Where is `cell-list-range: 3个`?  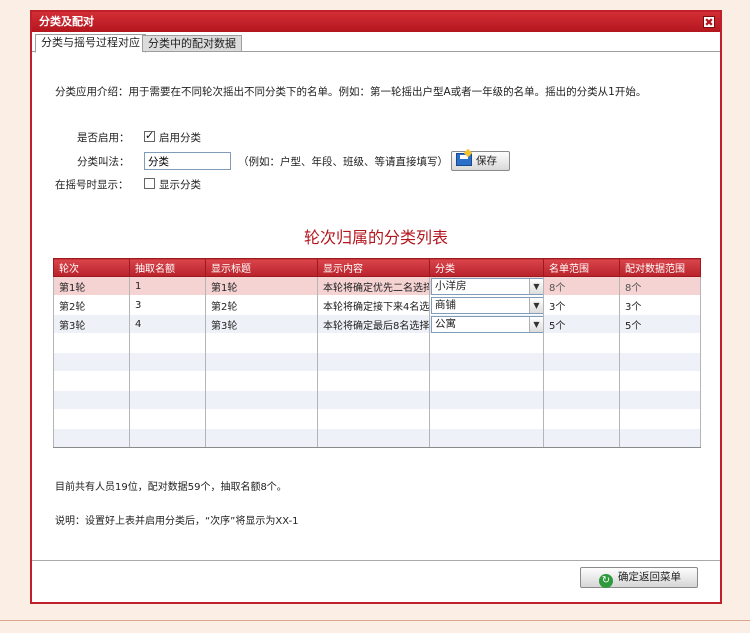
cell-list-range: 3个 is located at coordinates (581, 305).